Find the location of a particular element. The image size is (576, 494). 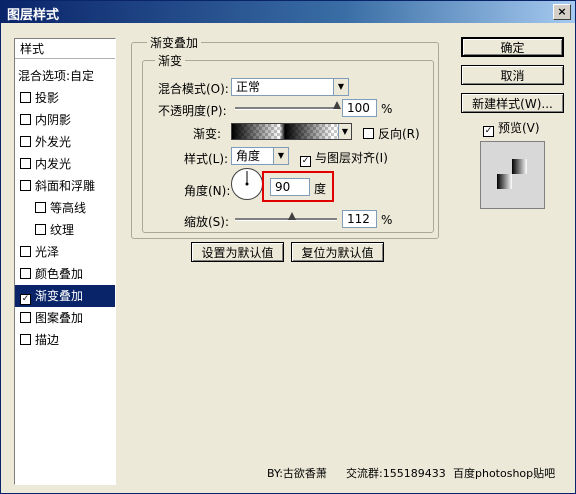

sidebar-item: 描边 is located at coordinates (65, 340).